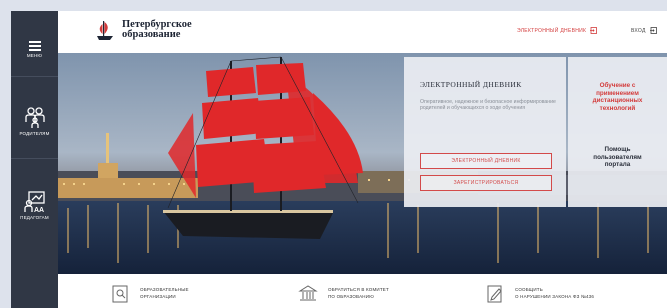 The height and width of the screenshot is (308, 667). I want to click on login-link: ВХОД, so click(644, 30).